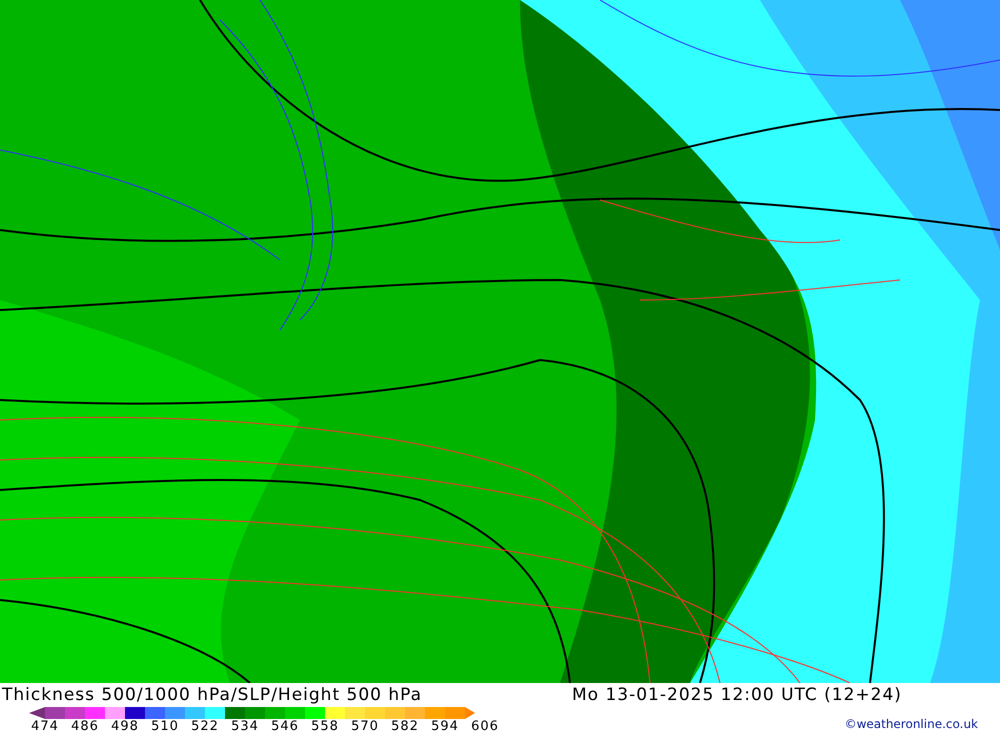 The image size is (1000, 733). I want to click on copyright-text: ©weatheronline.co.uk, so click(911, 723).